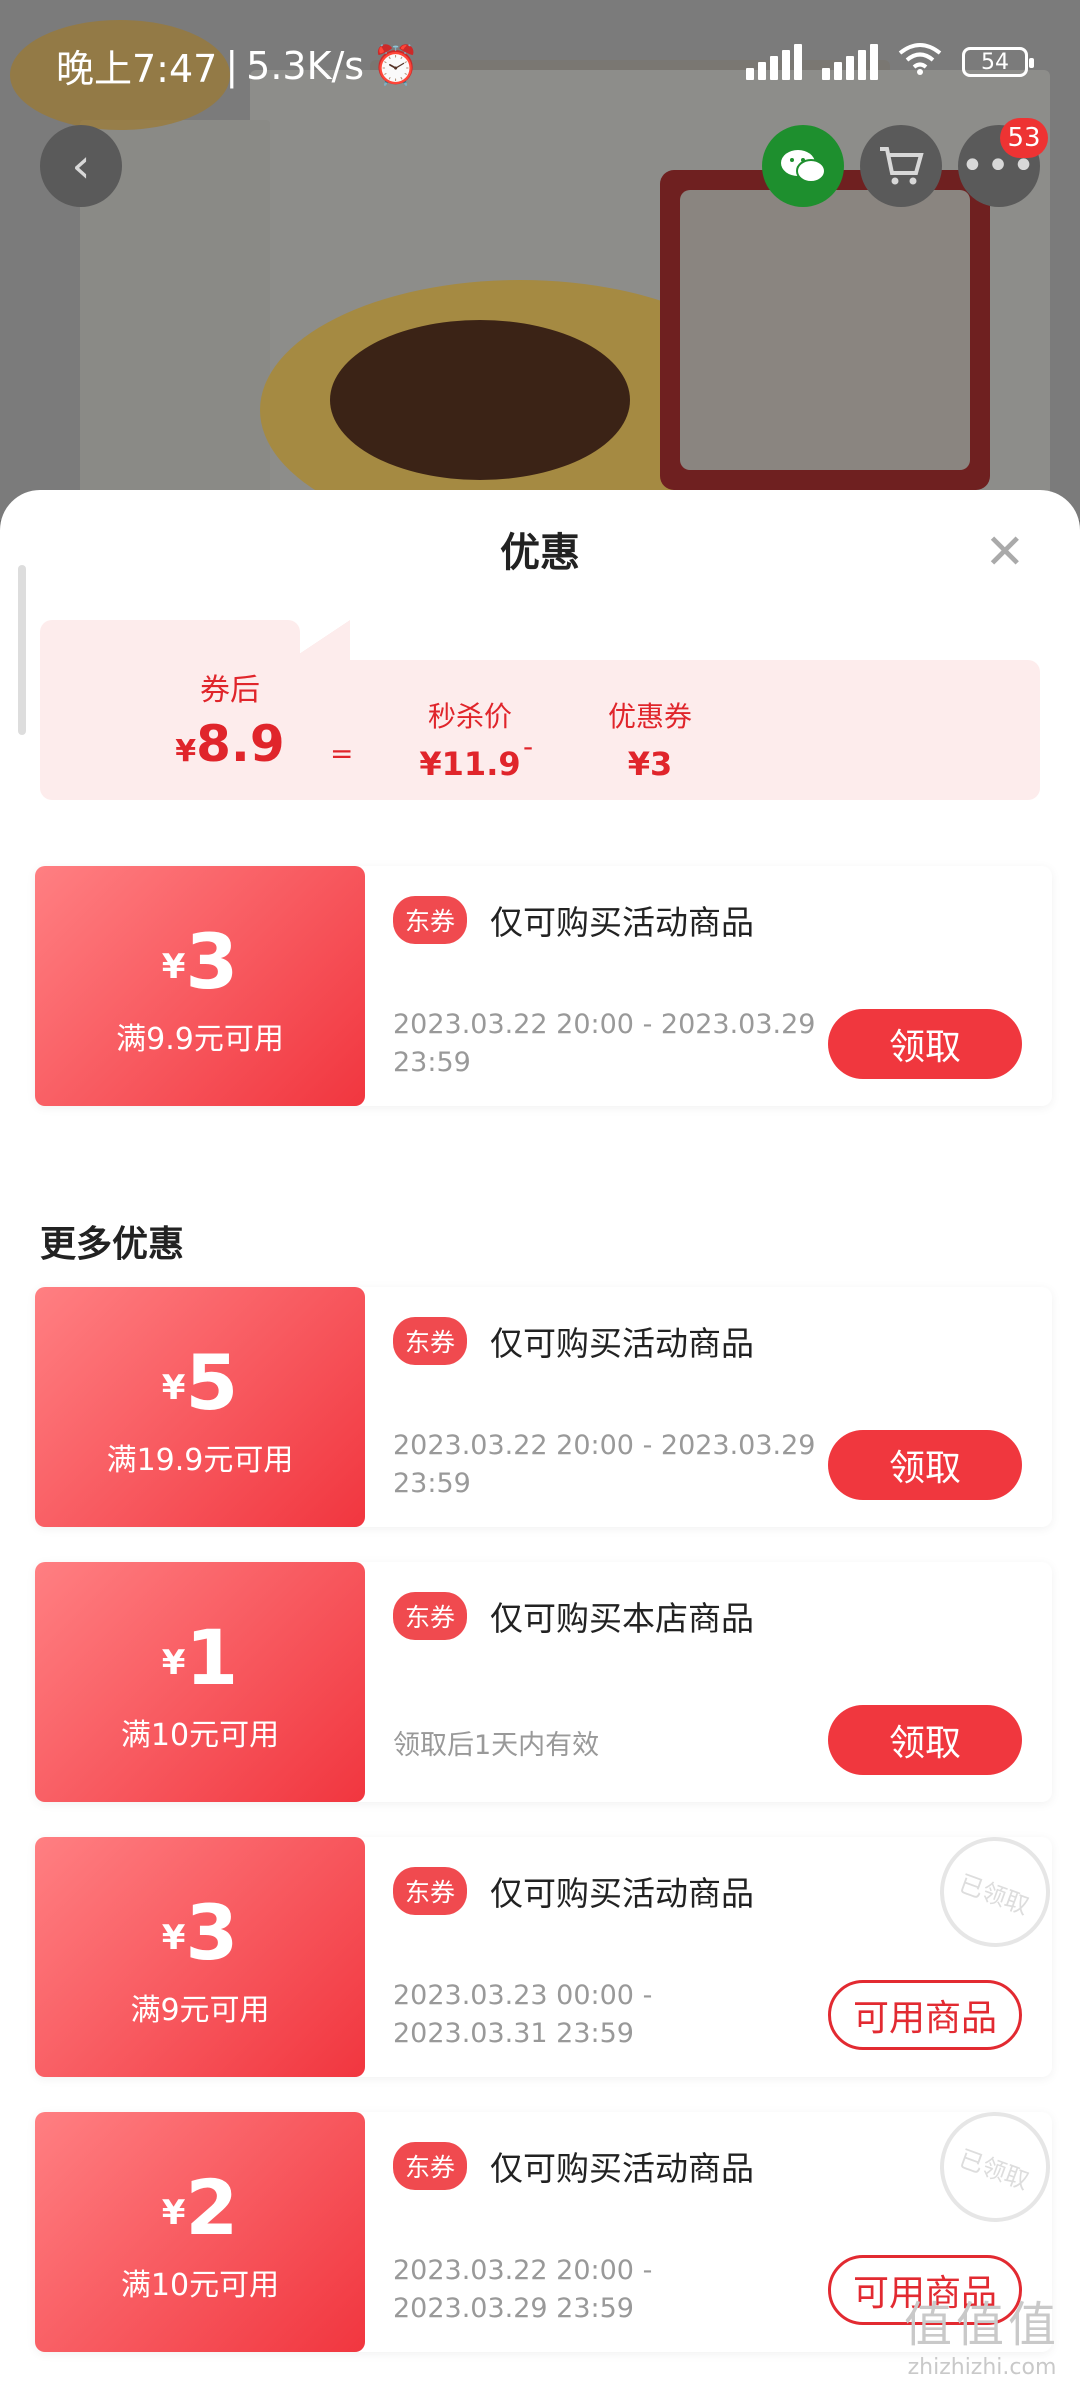  Describe the element at coordinates (650, 739) in the screenshot. I see `coupon-discount: 优惠券 ¥3` at that location.